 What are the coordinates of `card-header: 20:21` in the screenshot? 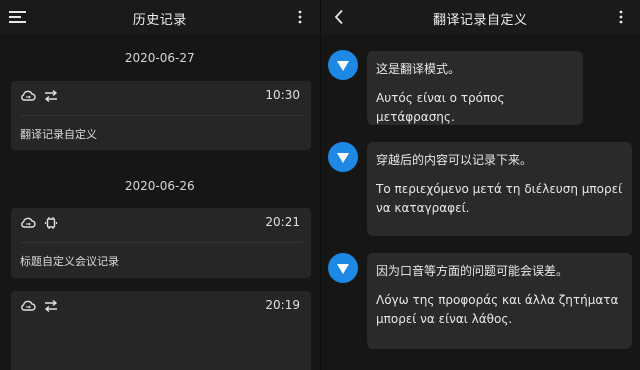 It's located at (161, 223).